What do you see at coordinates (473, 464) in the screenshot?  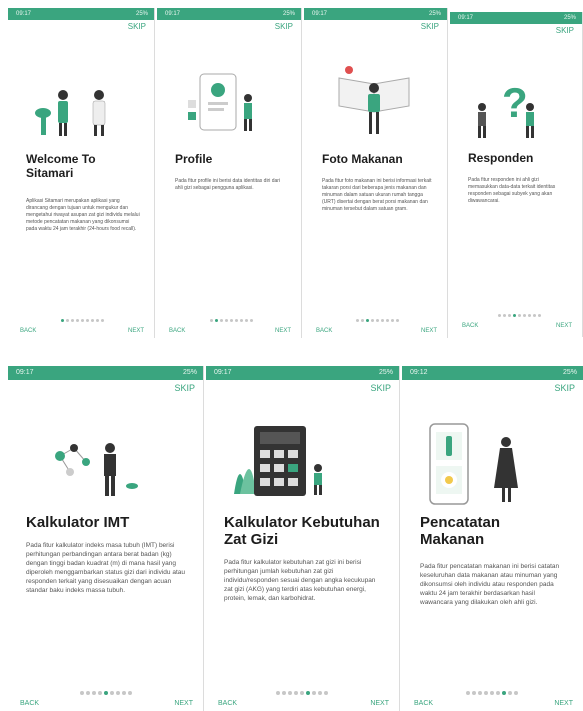 I see `phone-food-icon` at bounding box center [473, 464].